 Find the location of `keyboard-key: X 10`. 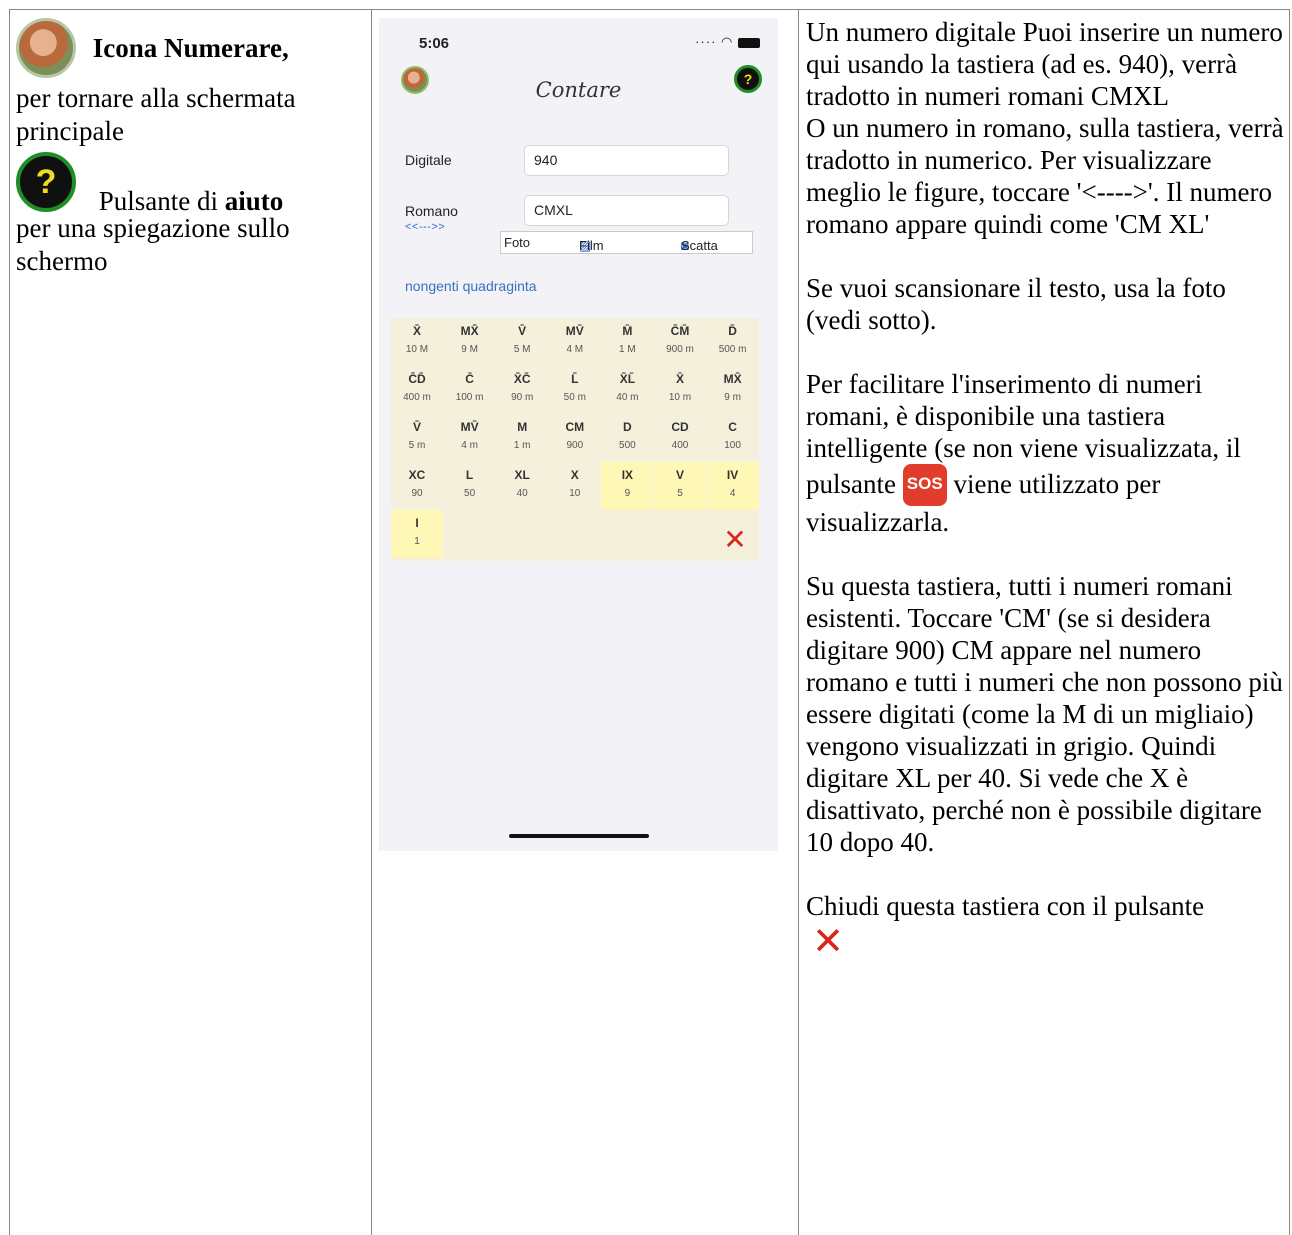

keyboard-key: X 10 is located at coordinates (575, 486).